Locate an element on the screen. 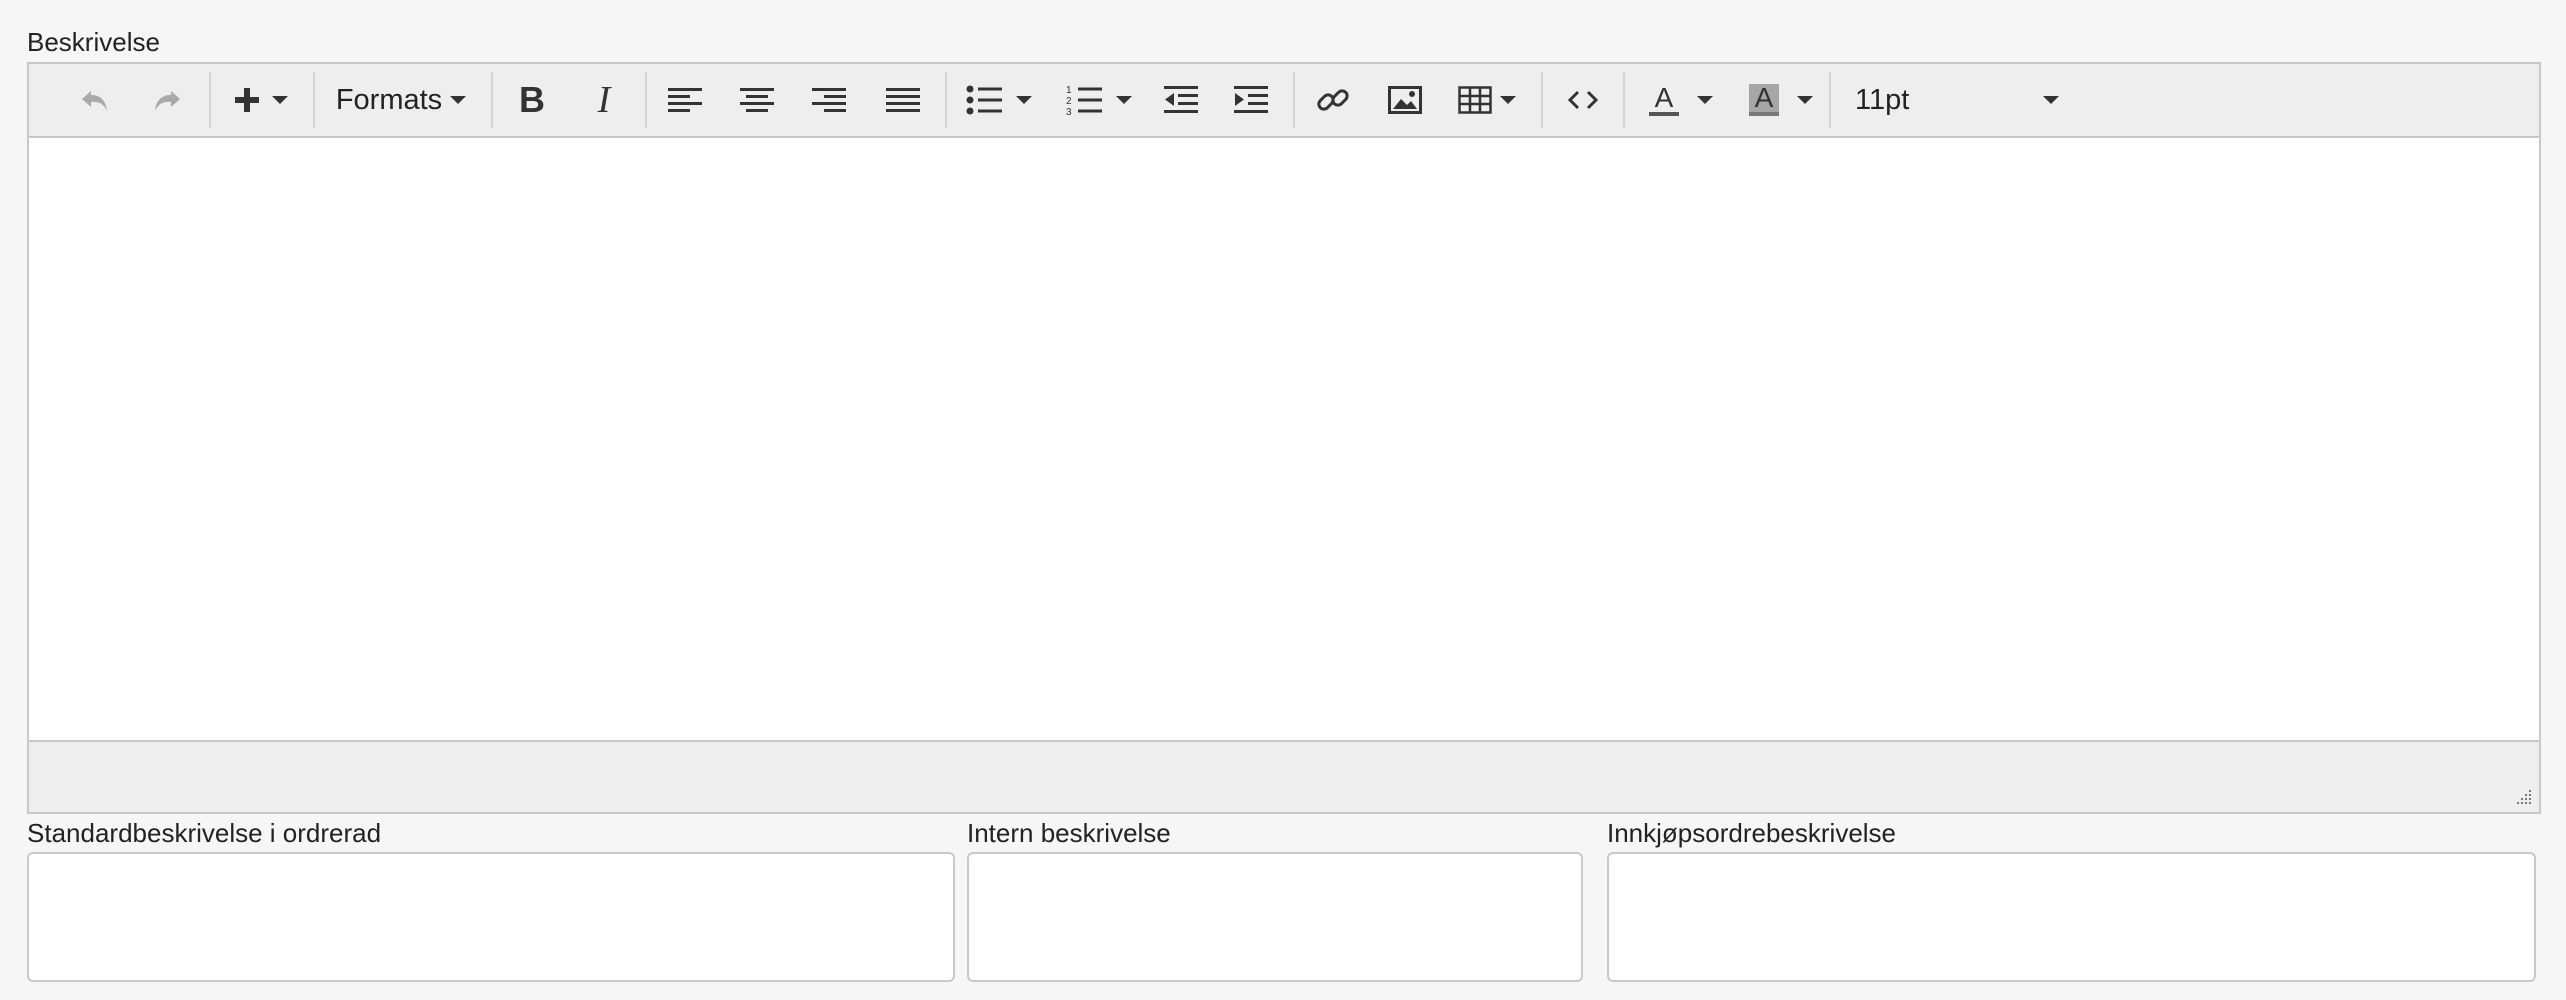 This screenshot has width=2566, height=1000. undo-icon is located at coordinates (95, 100).